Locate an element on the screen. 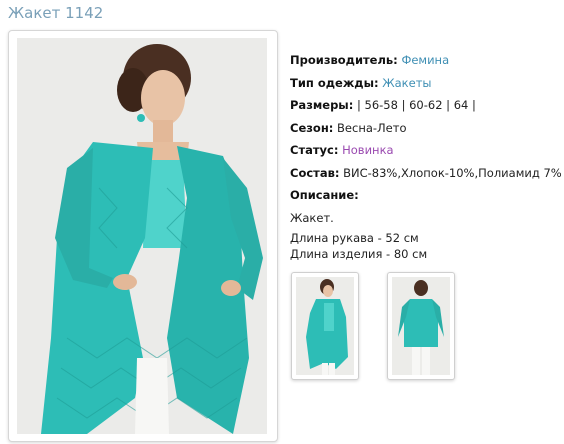 This screenshot has height=444, width=564. description-label: Описание: is located at coordinates (324, 195).